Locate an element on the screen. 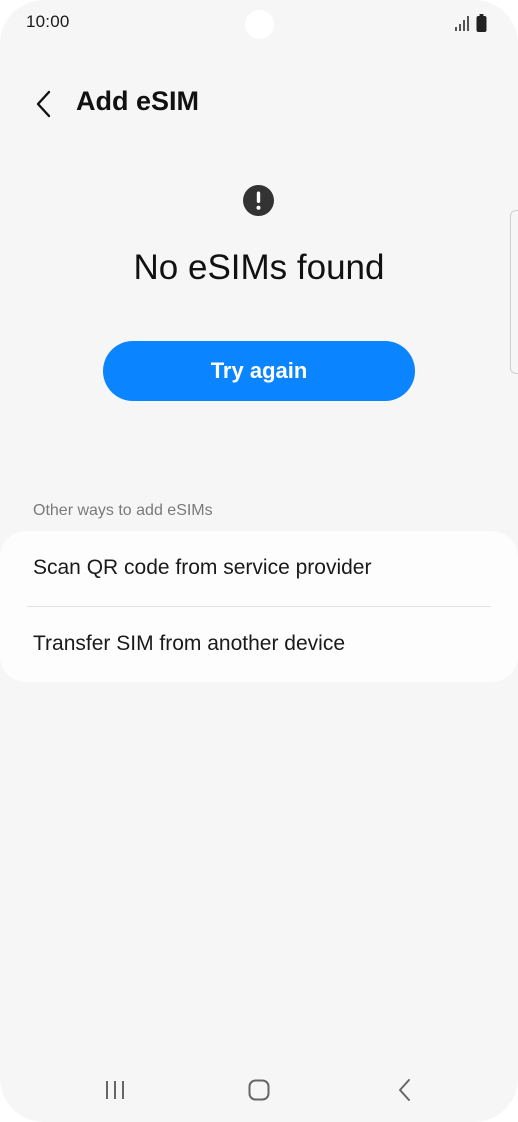 Image resolution: width=518 pixels, height=1122 pixels. try-again-button: Try again is located at coordinates (259, 371).